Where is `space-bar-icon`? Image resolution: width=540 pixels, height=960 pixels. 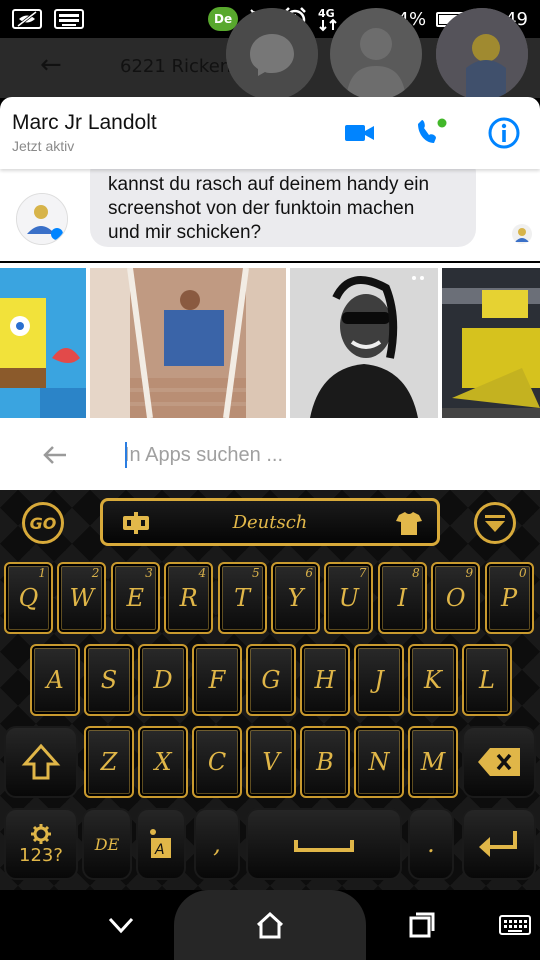 space-bar-icon is located at coordinates (324, 846).